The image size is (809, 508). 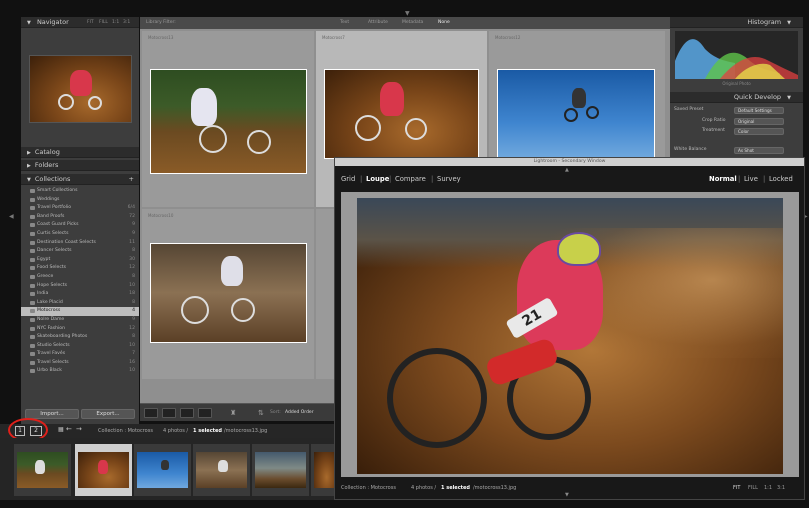 What do you see at coordinates (80, 363) in the screenshot?
I see `collection-item: Travel Selects 16` at bounding box center [80, 363].